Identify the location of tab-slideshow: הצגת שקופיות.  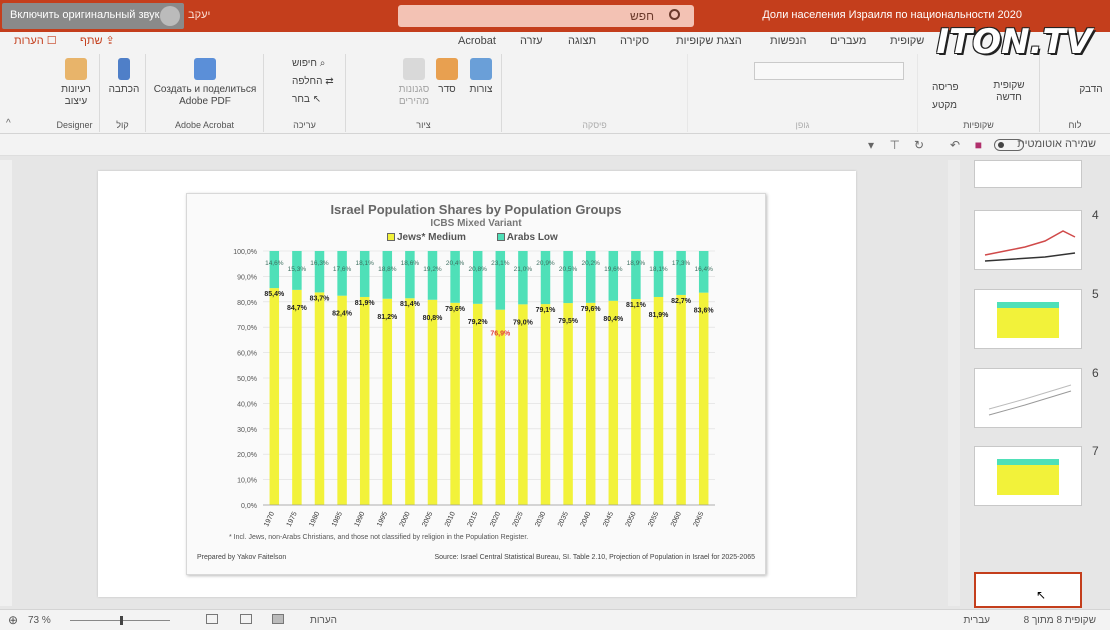
(709, 41).